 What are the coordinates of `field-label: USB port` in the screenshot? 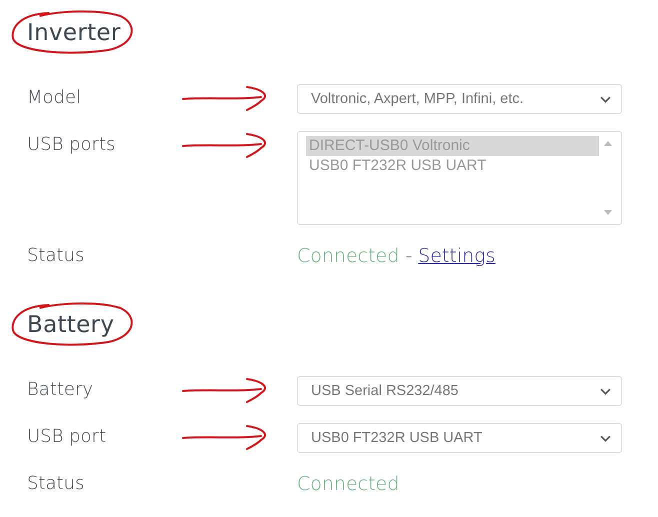 It's located at (67, 437).